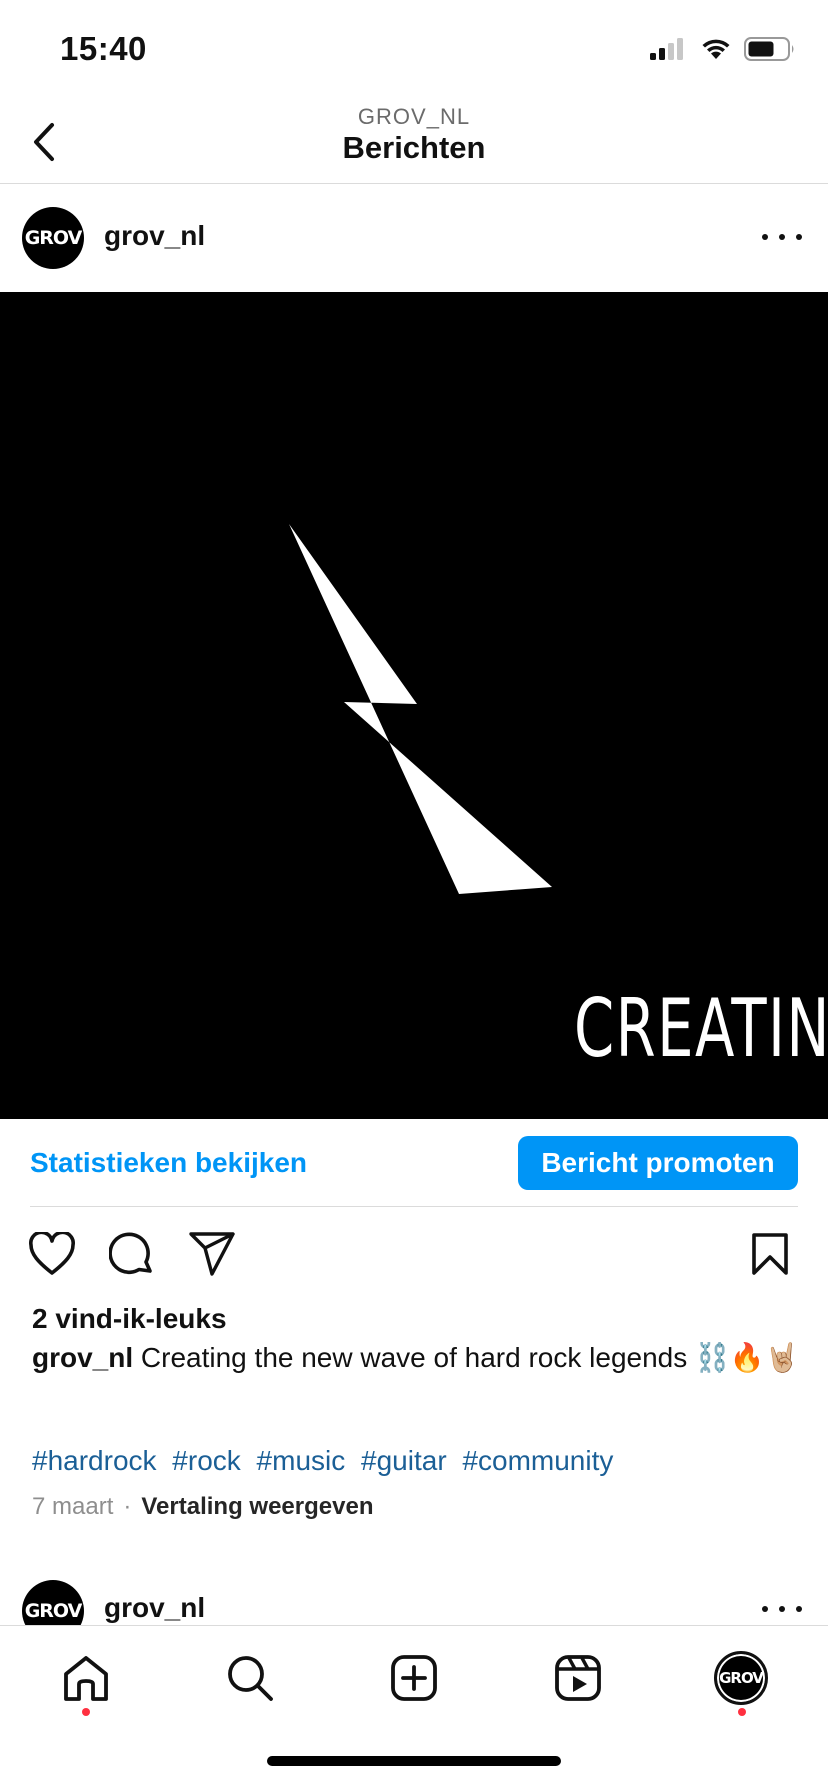  What do you see at coordinates (414, 238) in the screenshot?
I see `post-header: GROV grov_nl` at bounding box center [414, 238].